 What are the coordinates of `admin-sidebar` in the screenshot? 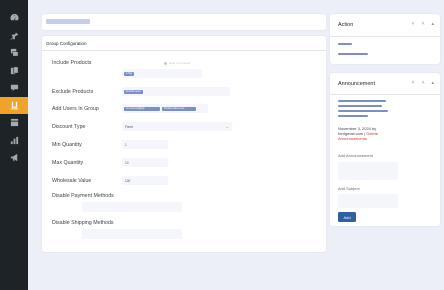 It's located at (14, 145).